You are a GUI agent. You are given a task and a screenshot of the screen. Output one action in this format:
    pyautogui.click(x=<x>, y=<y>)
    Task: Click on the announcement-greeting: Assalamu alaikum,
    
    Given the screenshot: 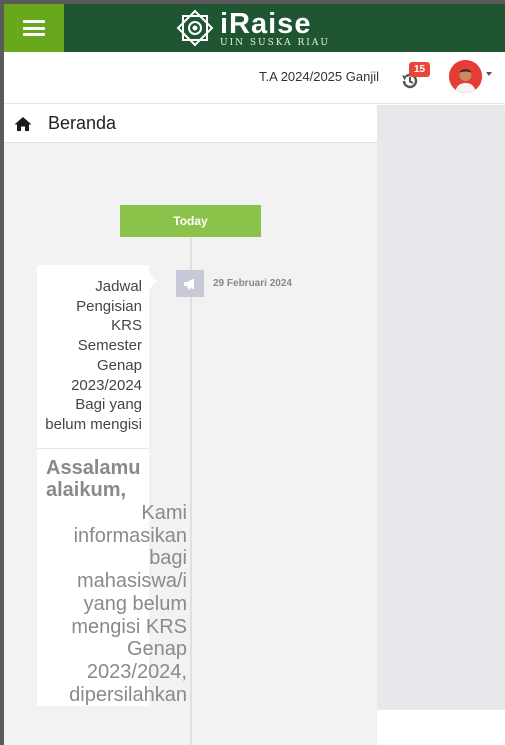 What is the action you would take?
    pyautogui.click(x=93, y=479)
    